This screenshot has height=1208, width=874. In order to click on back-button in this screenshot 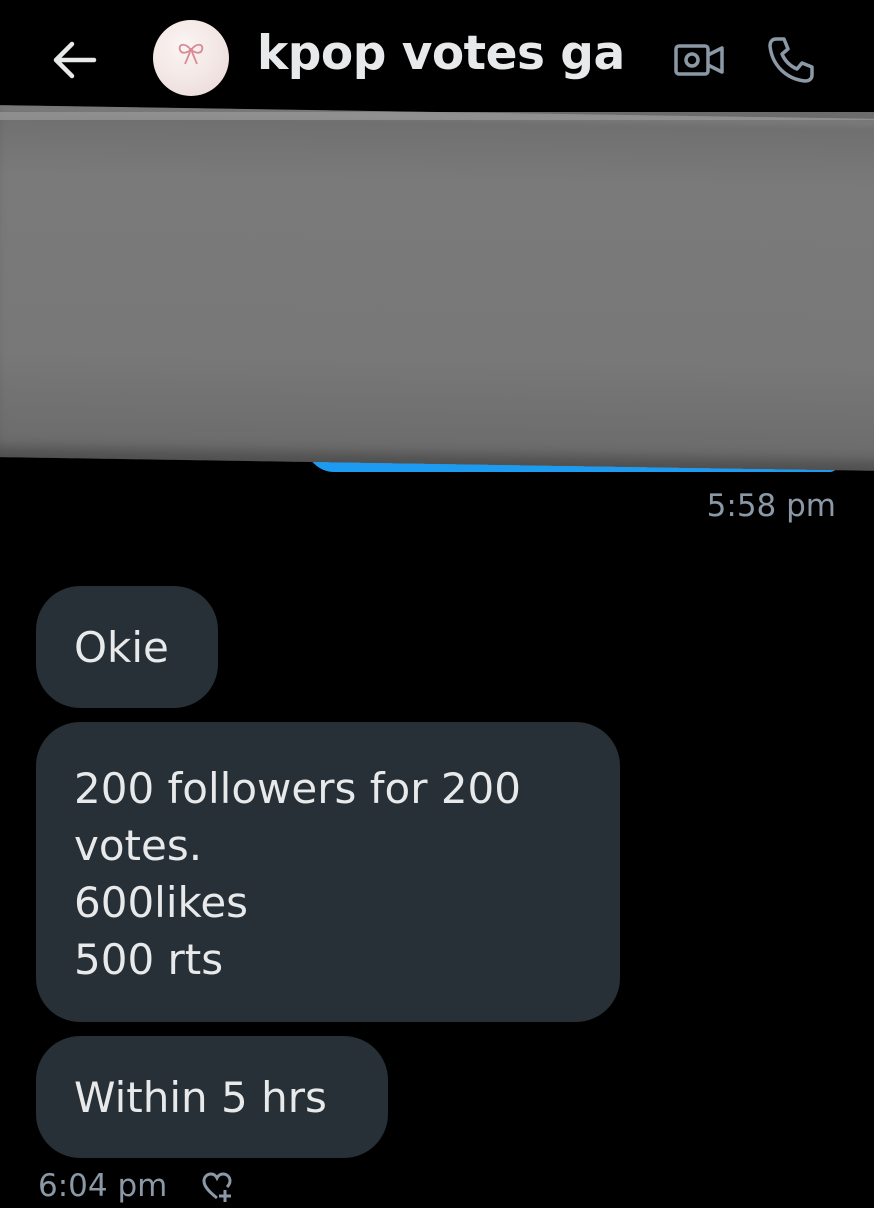, I will do `click(74, 60)`.